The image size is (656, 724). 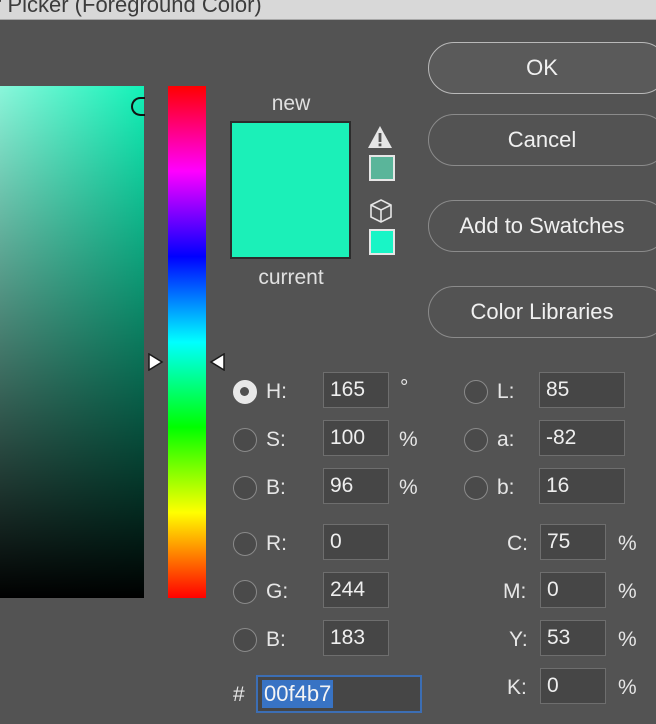 I want to click on blue-field: 183, so click(x=356, y=638).